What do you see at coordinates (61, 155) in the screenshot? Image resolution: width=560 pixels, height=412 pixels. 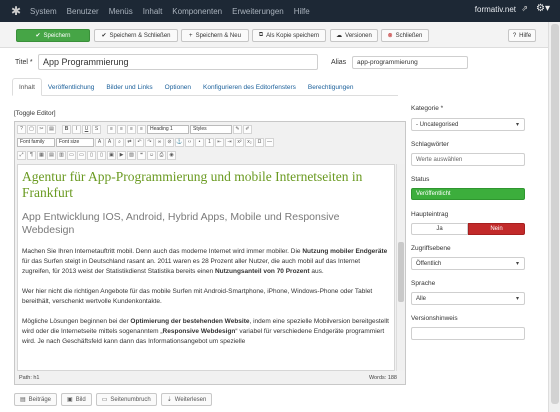 I see `cell-props-icon: ▥` at bounding box center [61, 155].